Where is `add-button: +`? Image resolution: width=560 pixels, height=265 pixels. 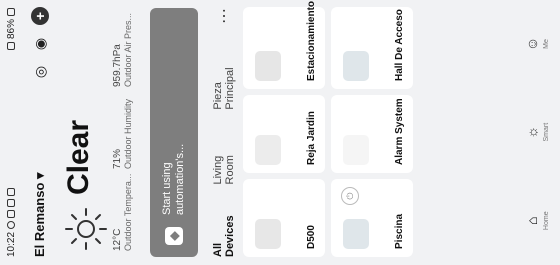
add-button: + is located at coordinates (40, 16).